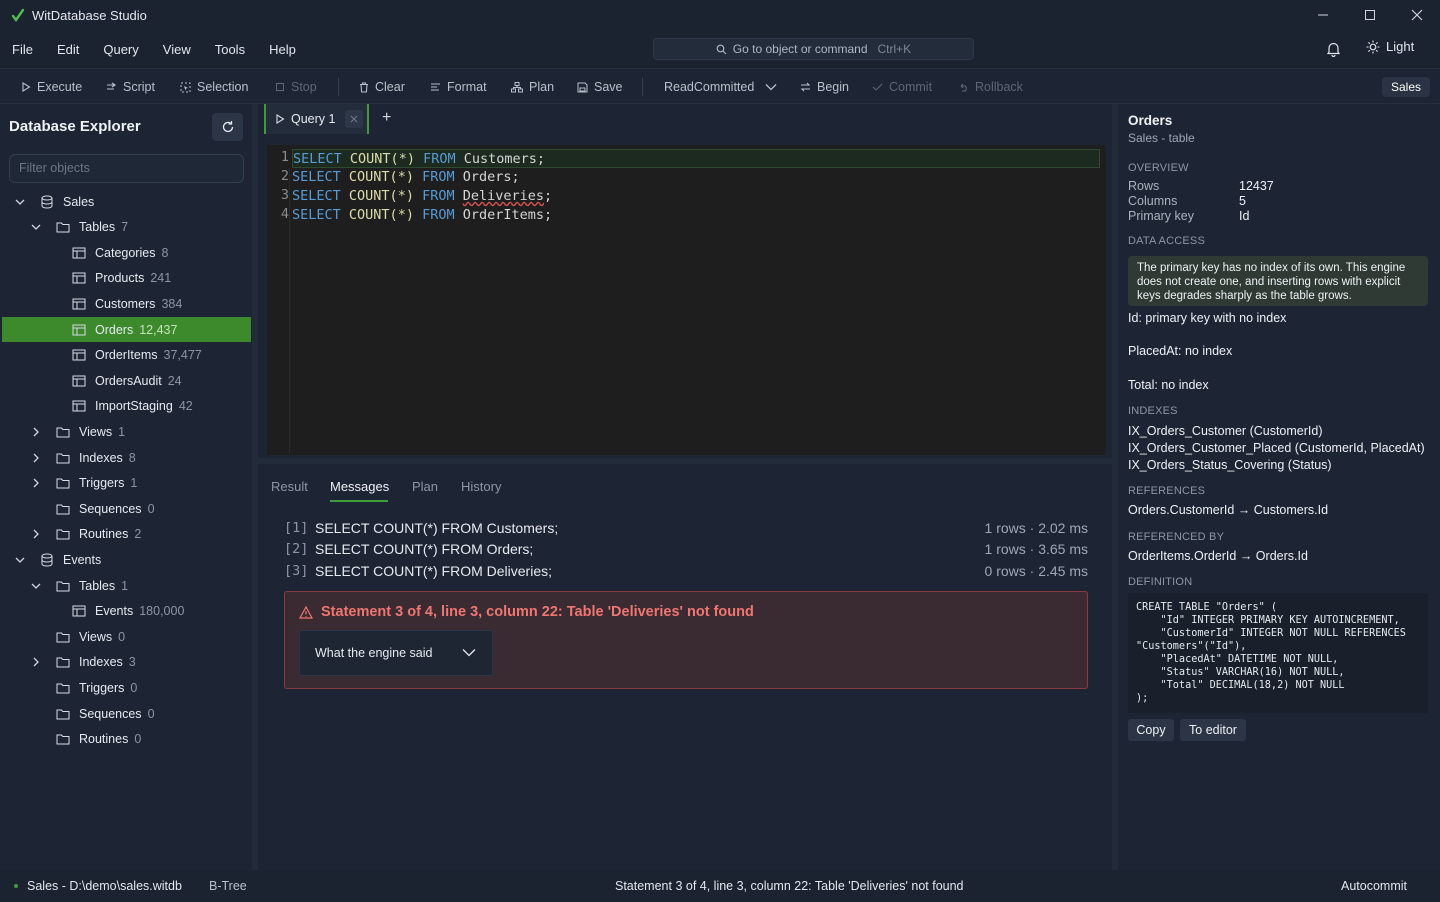 The width and height of the screenshot is (1440, 902). What do you see at coordinates (813, 49) in the screenshot?
I see `command-search-box: Go to object or command Ctrl+K` at bounding box center [813, 49].